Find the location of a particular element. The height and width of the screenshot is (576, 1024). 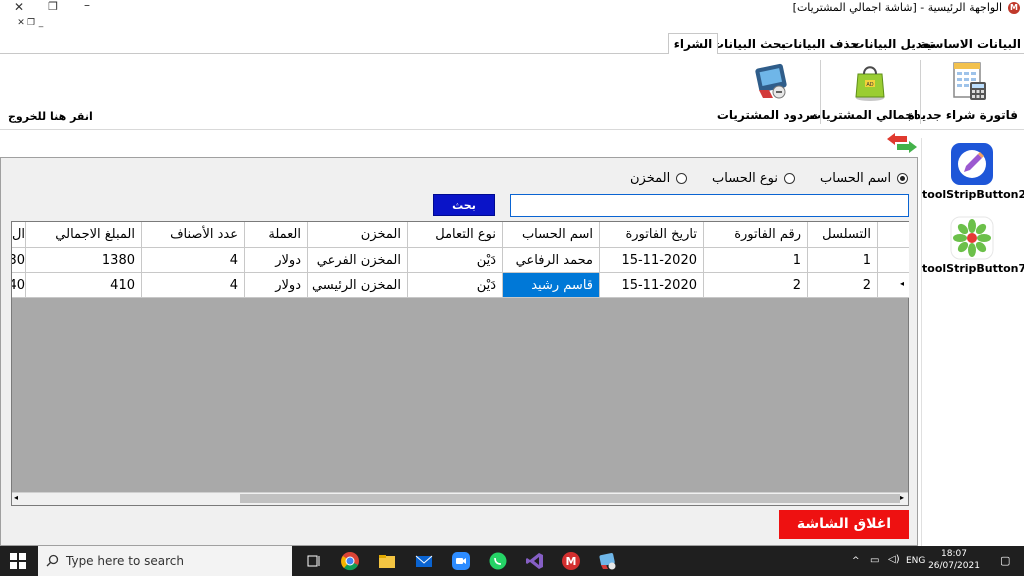

taskbar-search-box: Type here to search is located at coordinates (165, 561).